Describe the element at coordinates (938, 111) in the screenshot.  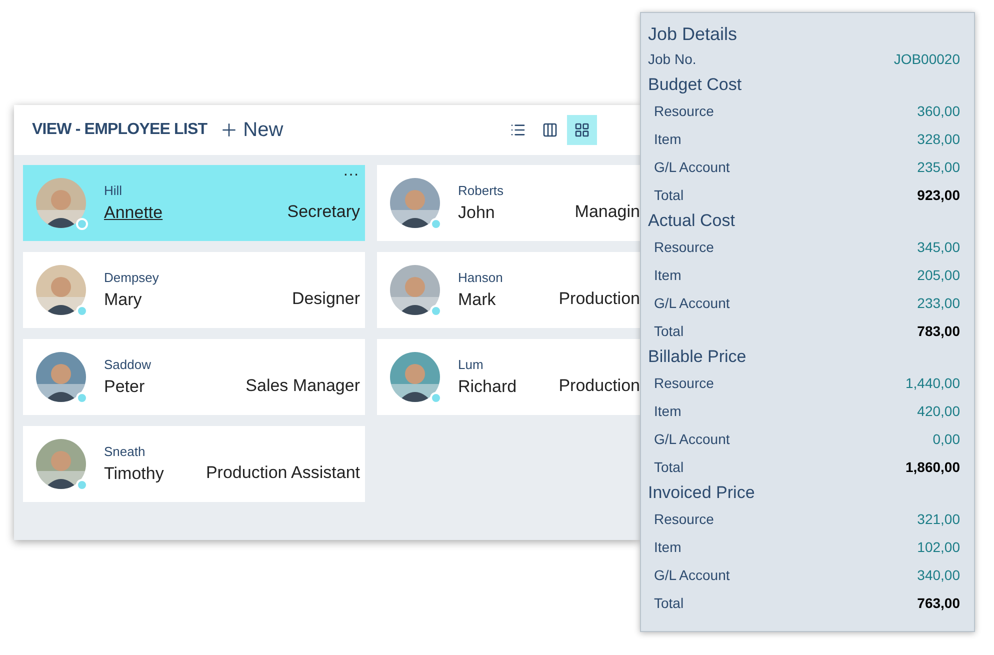
I see `field-value: 360,00` at that location.